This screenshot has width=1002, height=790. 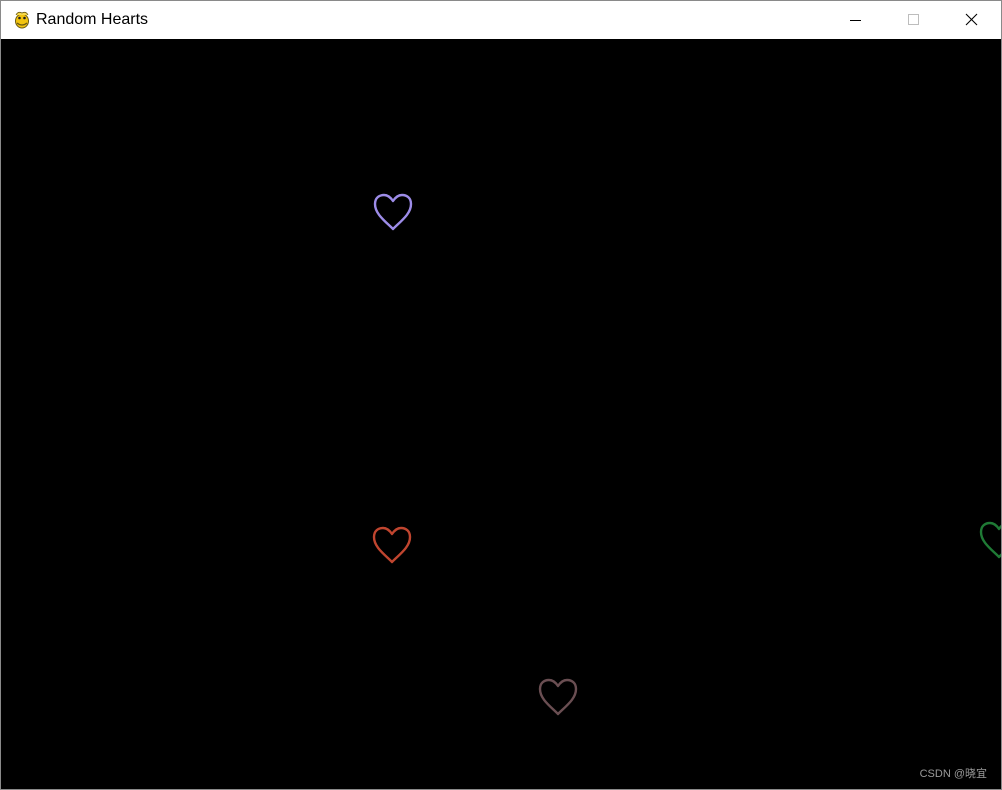 I want to click on maximize-icon, so click(x=913, y=19).